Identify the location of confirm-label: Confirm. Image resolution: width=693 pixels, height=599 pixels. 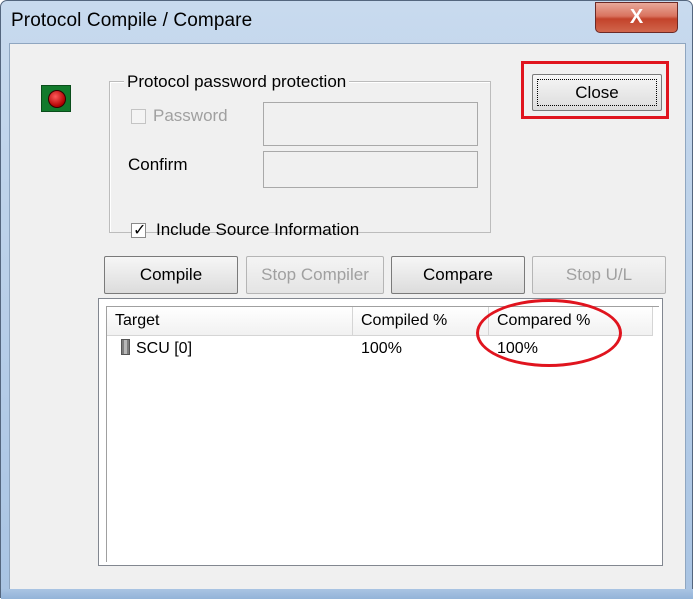
(158, 164).